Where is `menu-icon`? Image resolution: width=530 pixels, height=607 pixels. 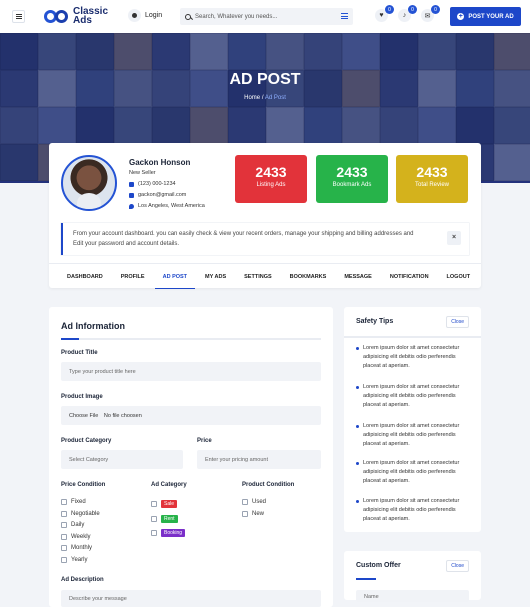
menu-icon is located at coordinates (18, 16).